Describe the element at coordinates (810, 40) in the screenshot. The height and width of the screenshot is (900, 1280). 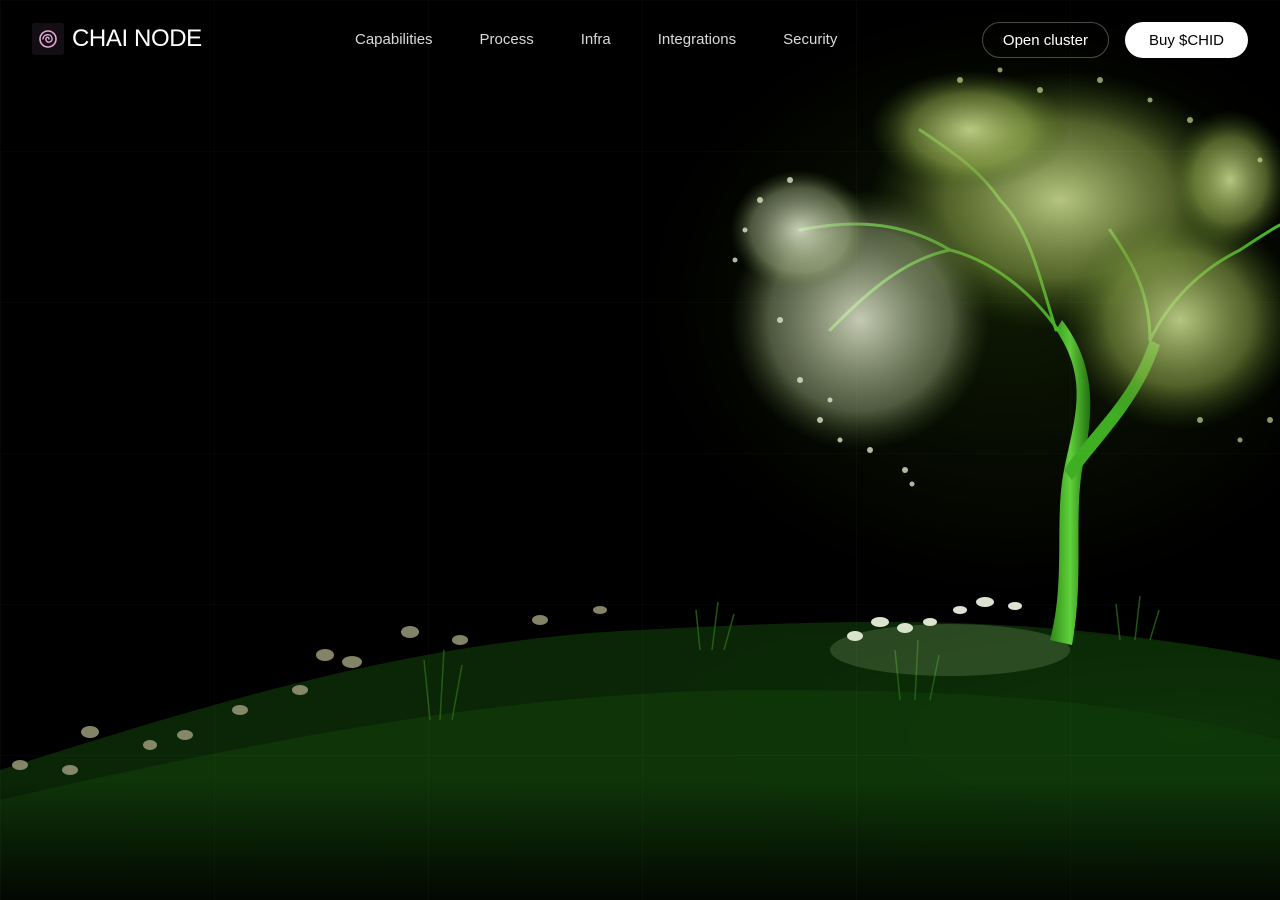
I see `nav-link-security: Security` at that location.